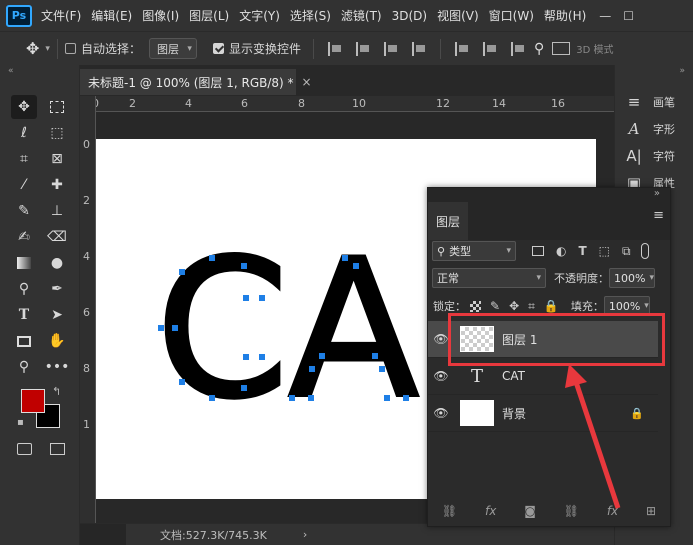 This screenshot has width=693, height=545. What do you see at coordinates (551, 306) in the screenshot?
I see `lock-all-icon: 🔒` at bounding box center [551, 306].